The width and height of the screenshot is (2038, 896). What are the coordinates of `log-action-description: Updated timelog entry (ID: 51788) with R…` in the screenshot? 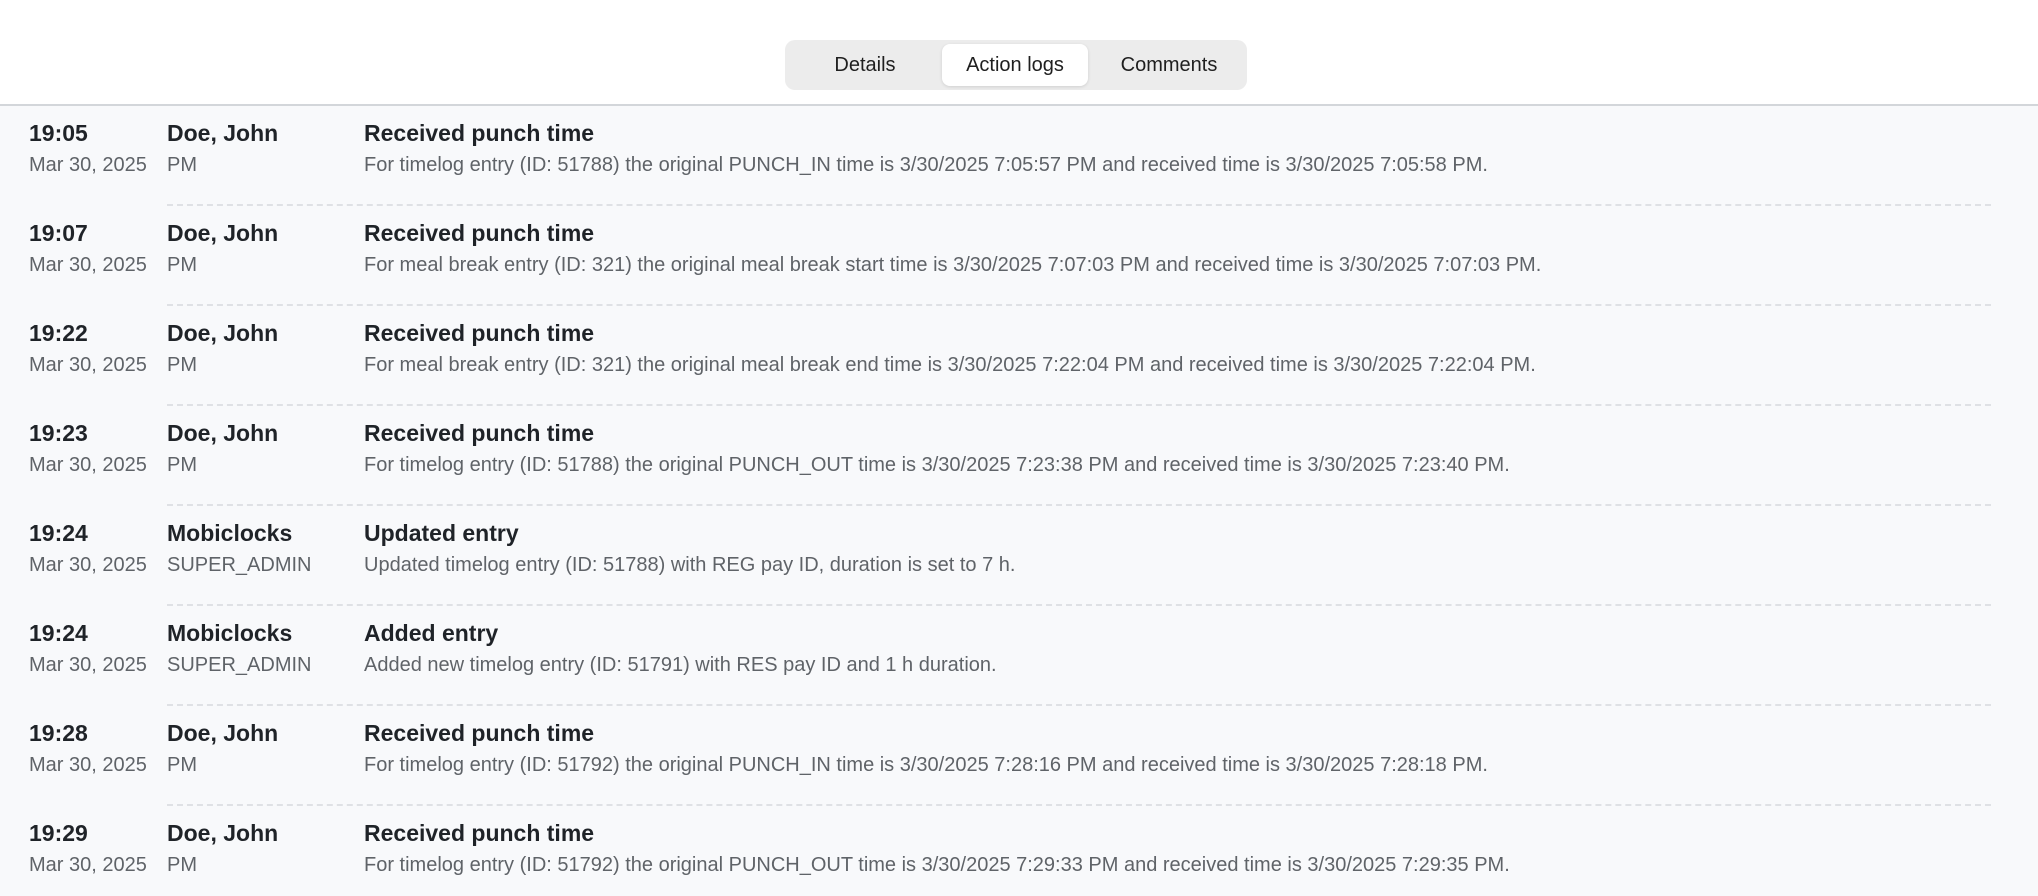 It's located at (690, 565).